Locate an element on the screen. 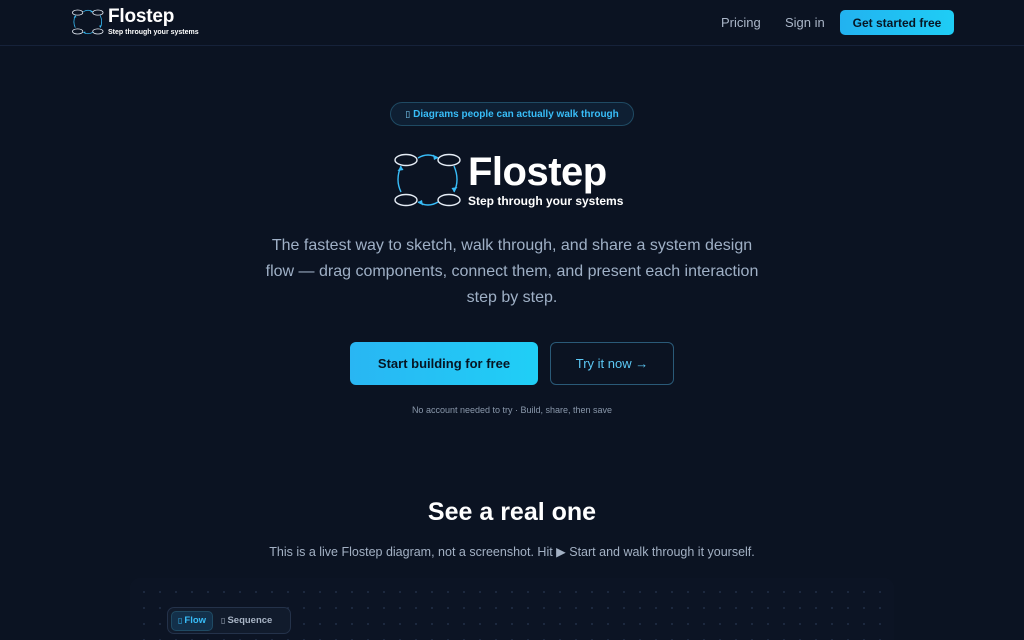 The height and width of the screenshot is (640, 1024). diagram-icon: ▯ is located at coordinates (408, 113).